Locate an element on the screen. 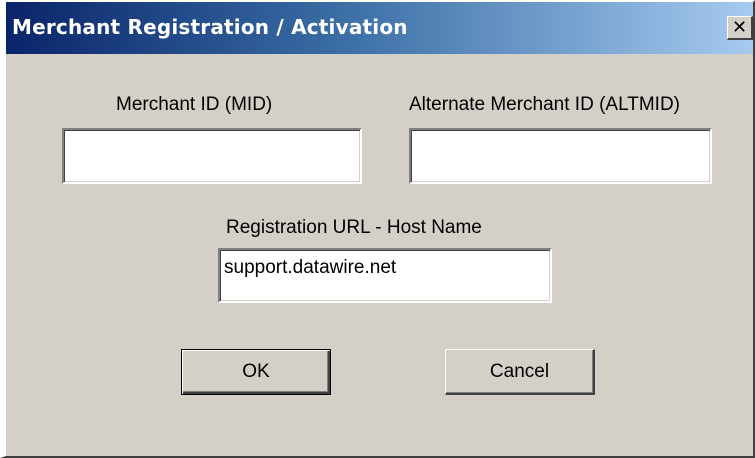 The width and height of the screenshot is (755, 458). cancel-button-label: Cancel is located at coordinates (519, 371).